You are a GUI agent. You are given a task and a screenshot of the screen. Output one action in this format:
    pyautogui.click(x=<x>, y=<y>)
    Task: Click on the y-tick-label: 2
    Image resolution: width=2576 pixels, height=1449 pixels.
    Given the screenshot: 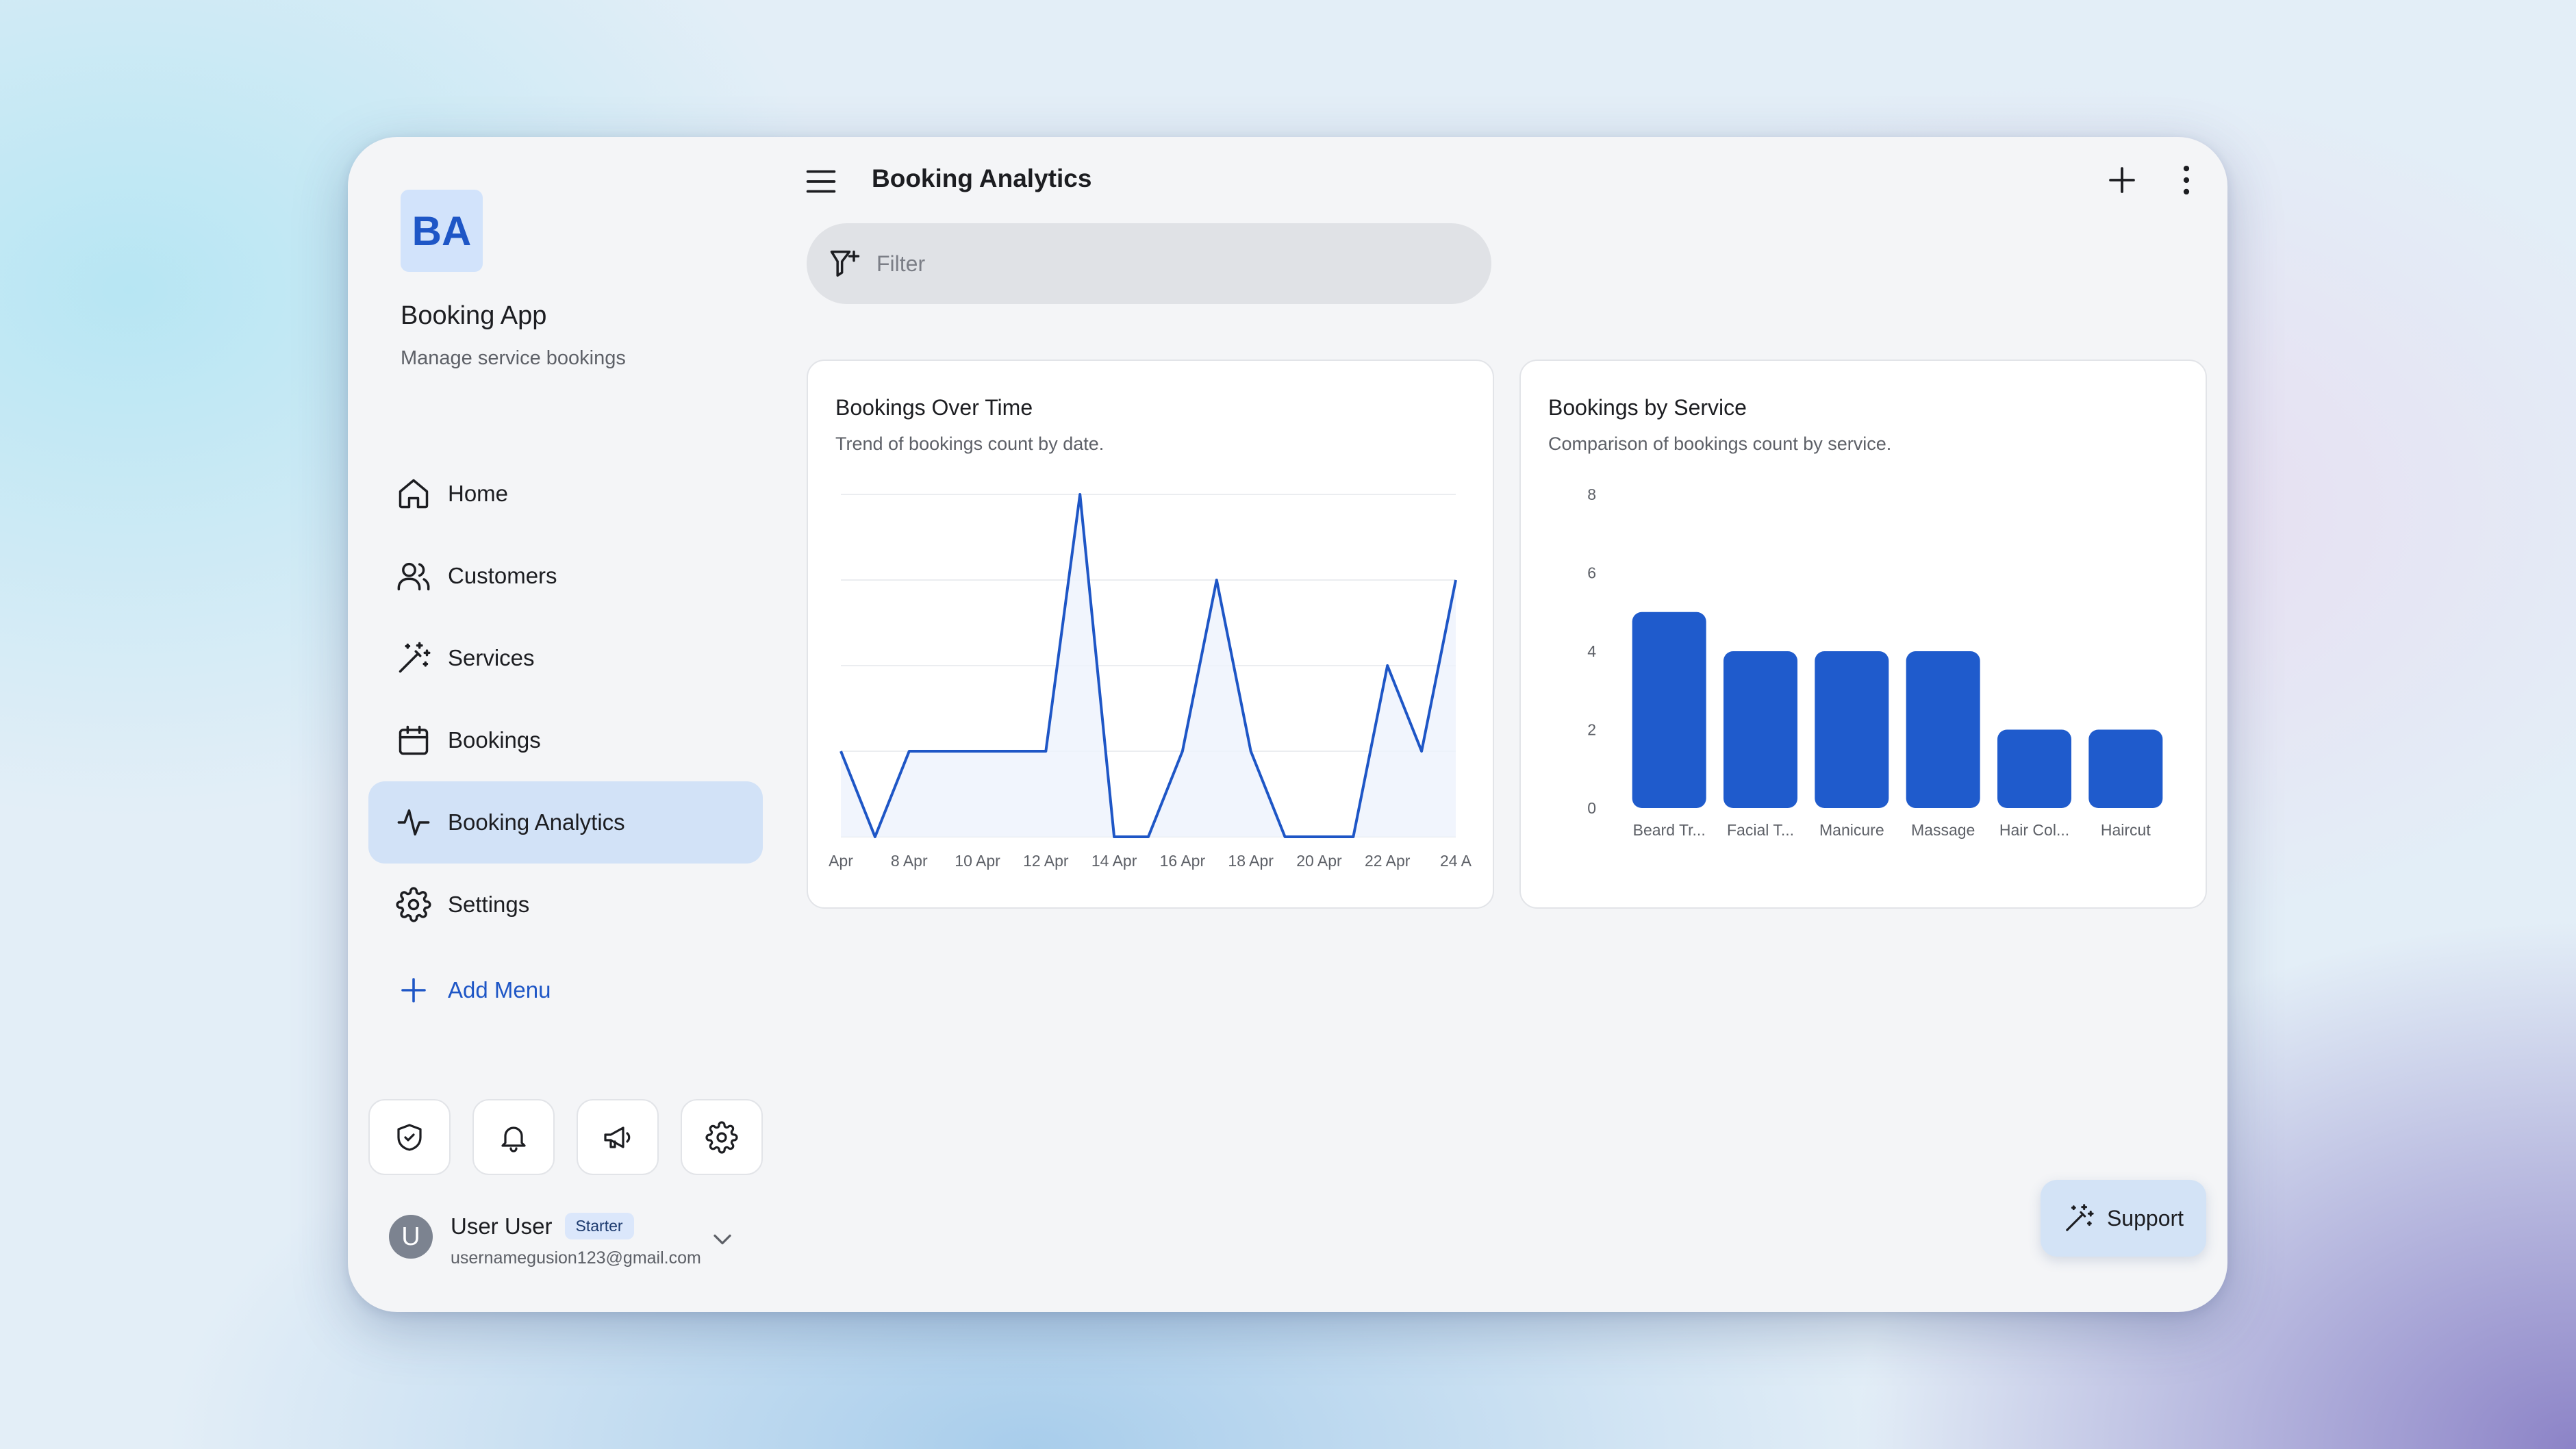 What is the action you would take?
    pyautogui.click(x=1591, y=730)
    